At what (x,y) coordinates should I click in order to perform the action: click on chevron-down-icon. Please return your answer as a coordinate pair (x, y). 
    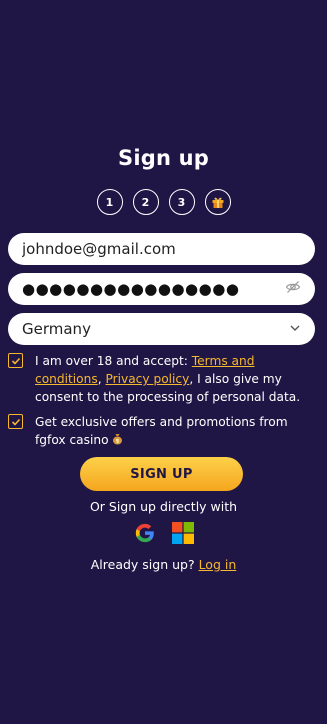
    Looking at the image, I should click on (295, 329).